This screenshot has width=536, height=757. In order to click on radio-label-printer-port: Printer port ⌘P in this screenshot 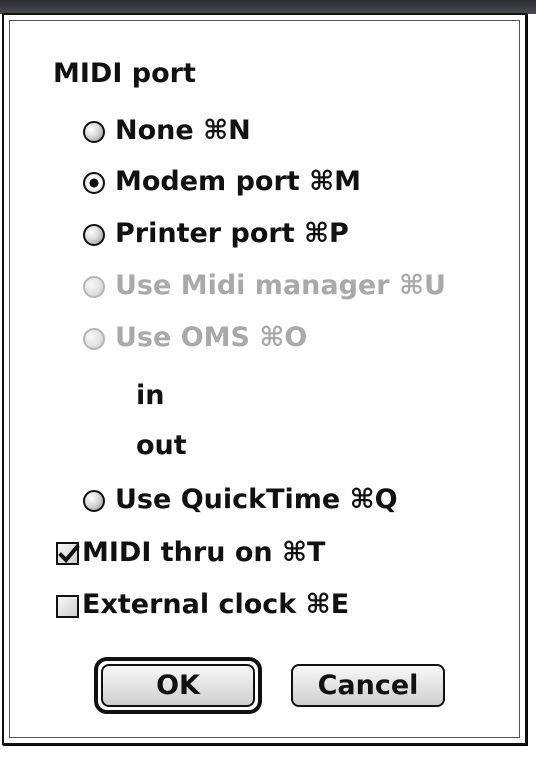, I will do `click(232, 234)`.